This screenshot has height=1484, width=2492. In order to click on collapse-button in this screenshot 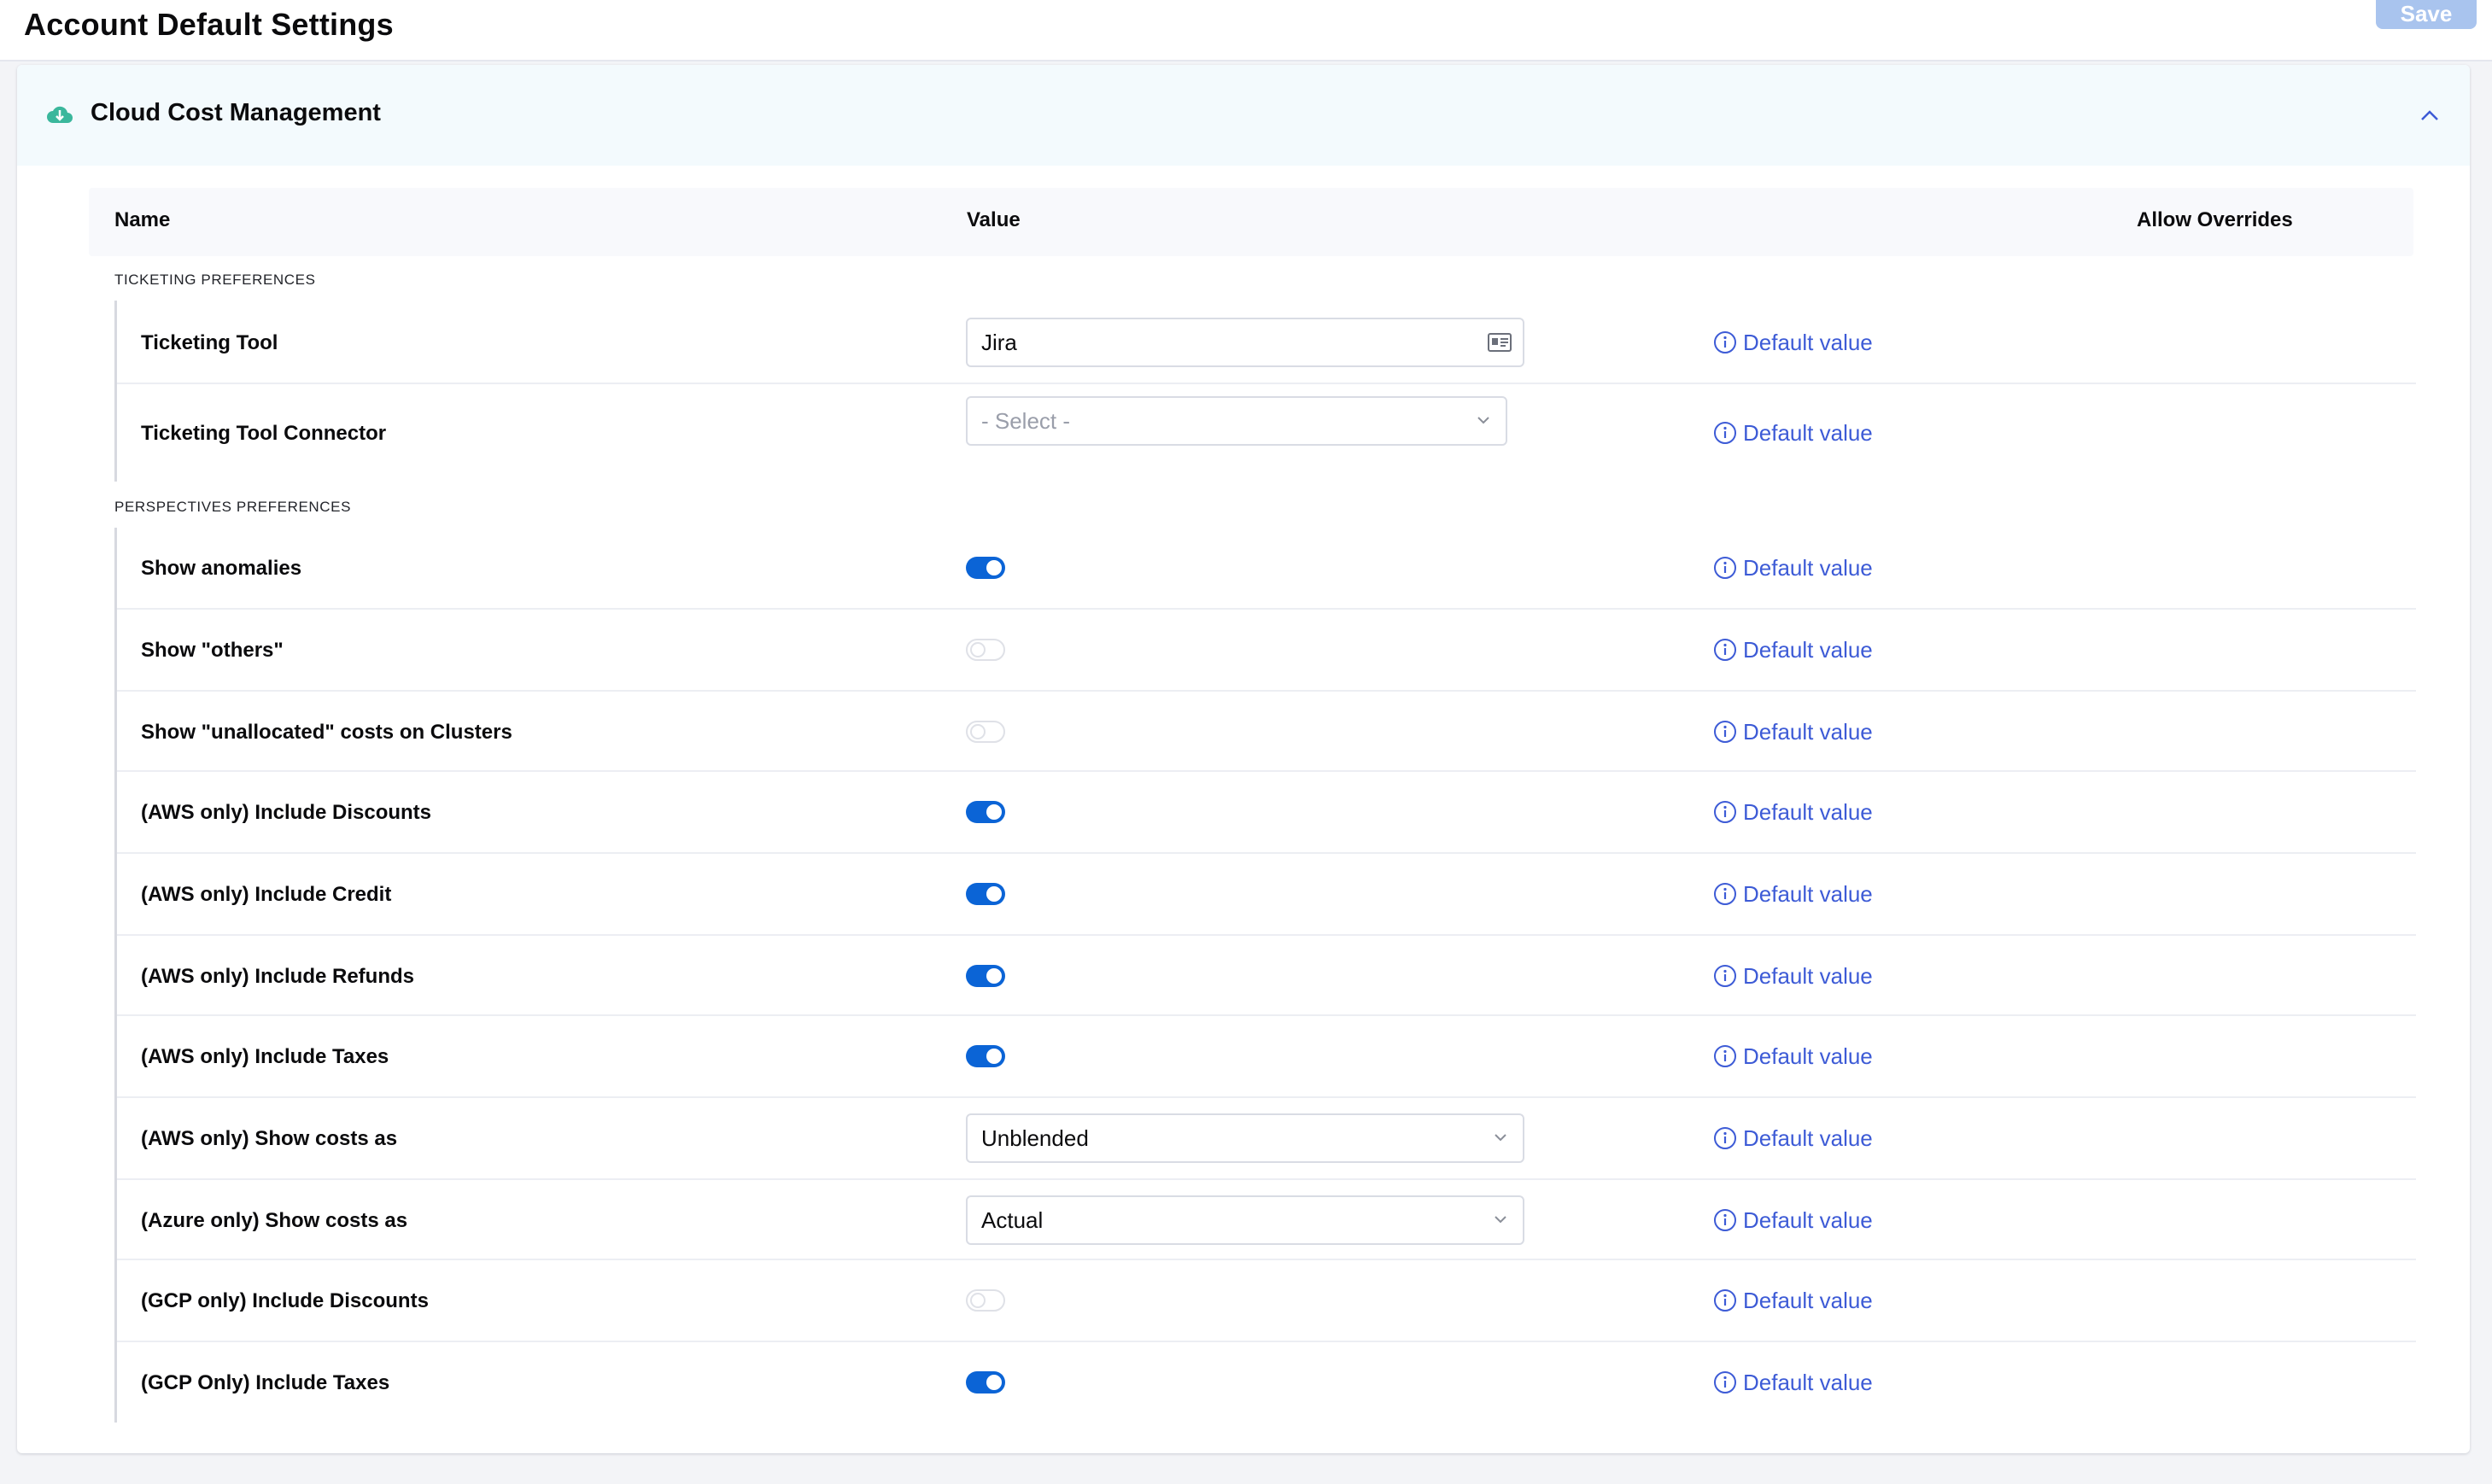, I will do `click(2429, 116)`.